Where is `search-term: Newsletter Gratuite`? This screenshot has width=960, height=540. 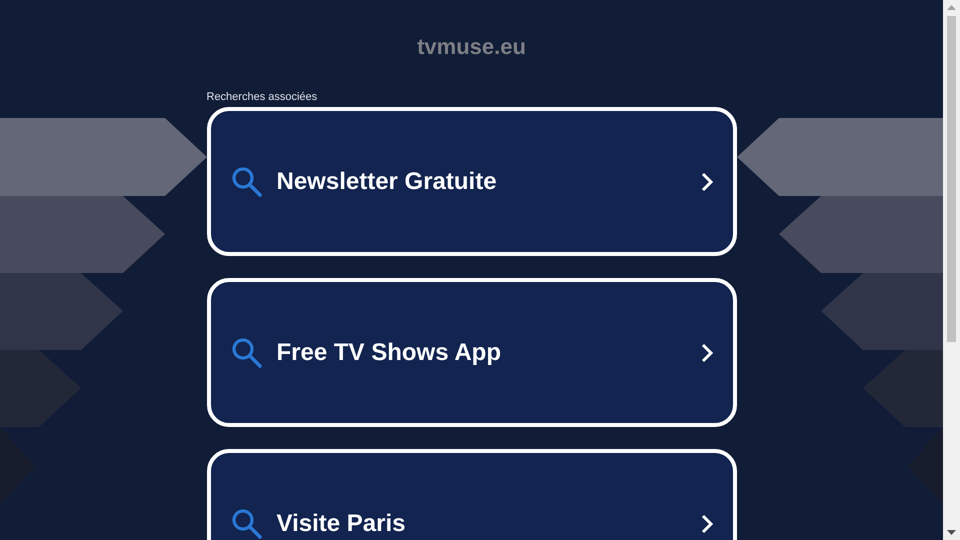 search-term: Newsletter Gratuite is located at coordinates (387, 181).